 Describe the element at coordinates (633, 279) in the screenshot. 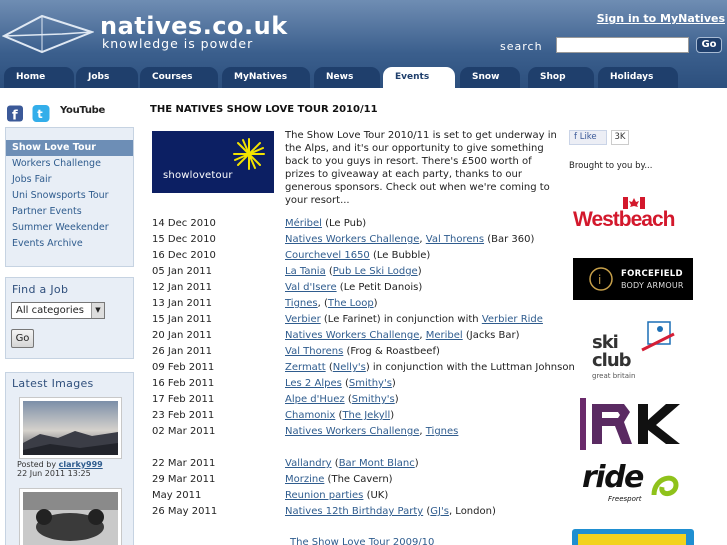

I see `forcefield-logo: i FORCEFIELD BODY ARMOUR` at that location.